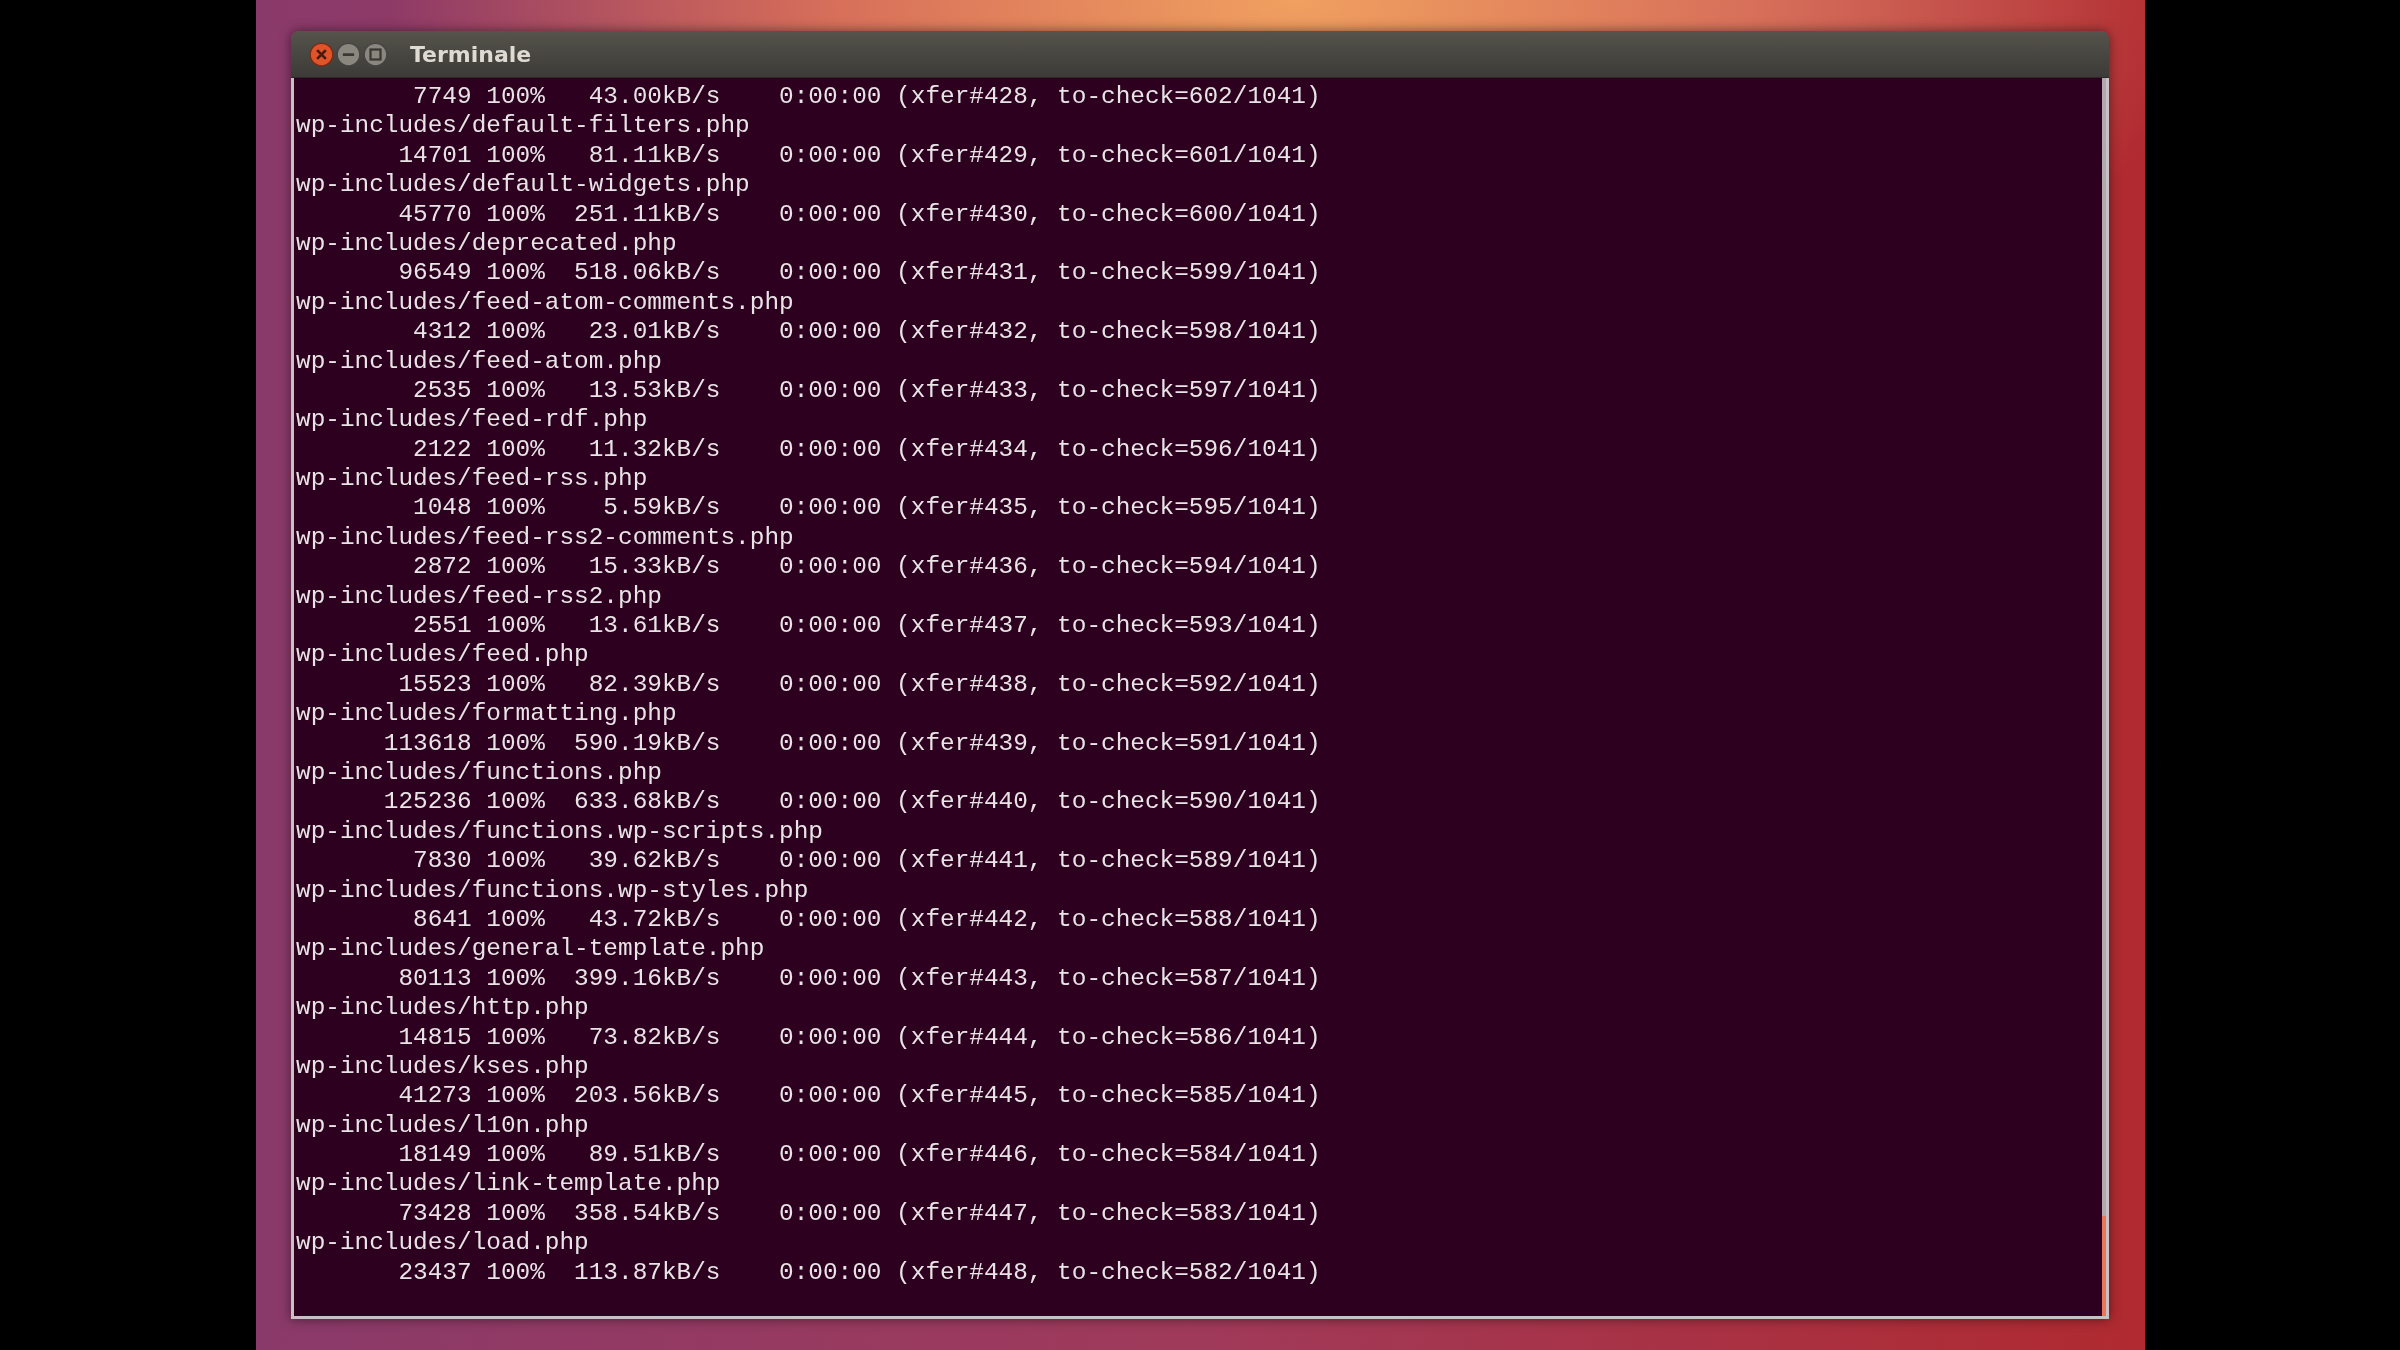 The height and width of the screenshot is (1350, 2400). Describe the element at coordinates (866, 449) in the screenshot. I see `terminal-line: 2122 100% 11.32kB/s 0:00:00 (xfer#434, to-check=596/1041)` at that location.